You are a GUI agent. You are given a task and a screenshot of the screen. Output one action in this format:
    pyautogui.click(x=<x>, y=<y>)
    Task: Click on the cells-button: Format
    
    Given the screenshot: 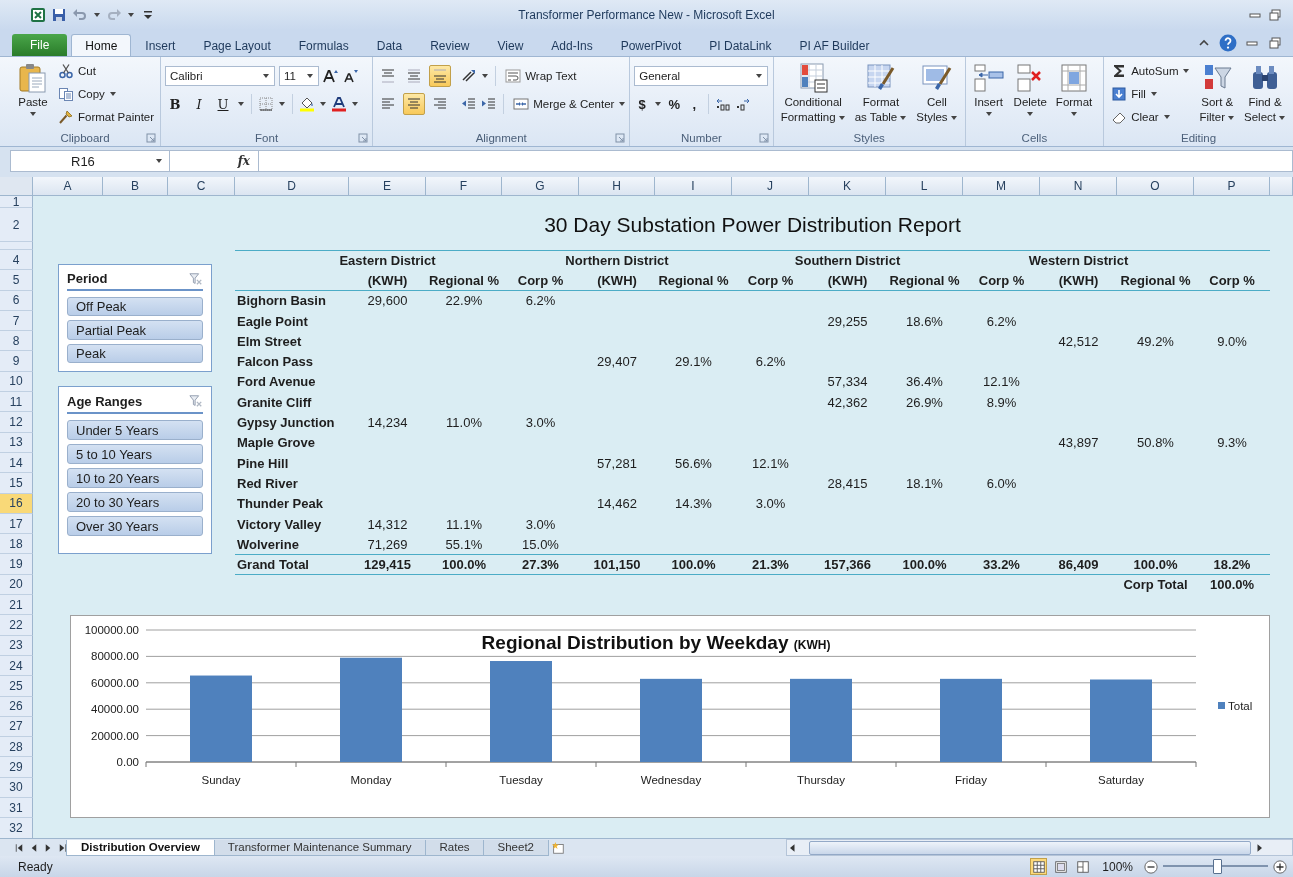 What is the action you would take?
    pyautogui.click(x=1074, y=90)
    